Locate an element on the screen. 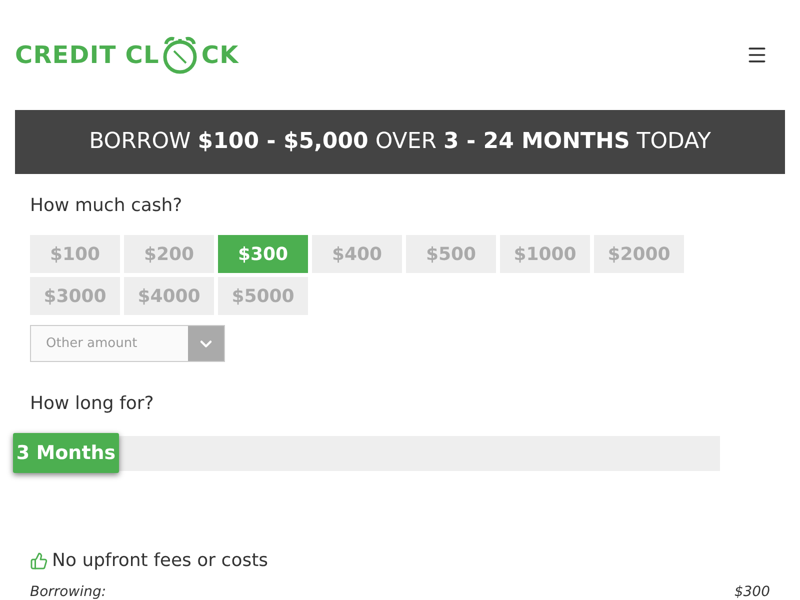 Image resolution: width=800 pixels, height=600 pixels. other-amount-field: Other amount is located at coordinates (127, 343).